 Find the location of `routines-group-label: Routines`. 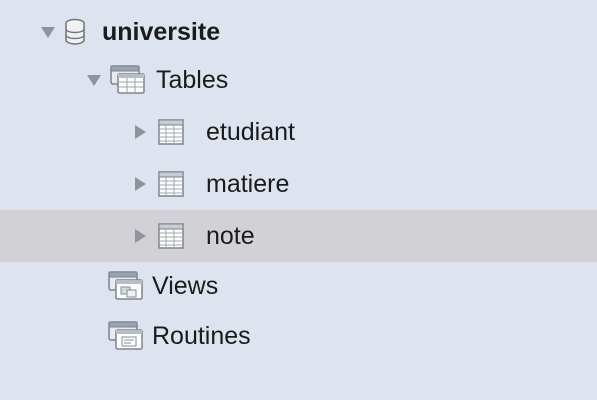

routines-group-label: Routines is located at coordinates (201, 336).